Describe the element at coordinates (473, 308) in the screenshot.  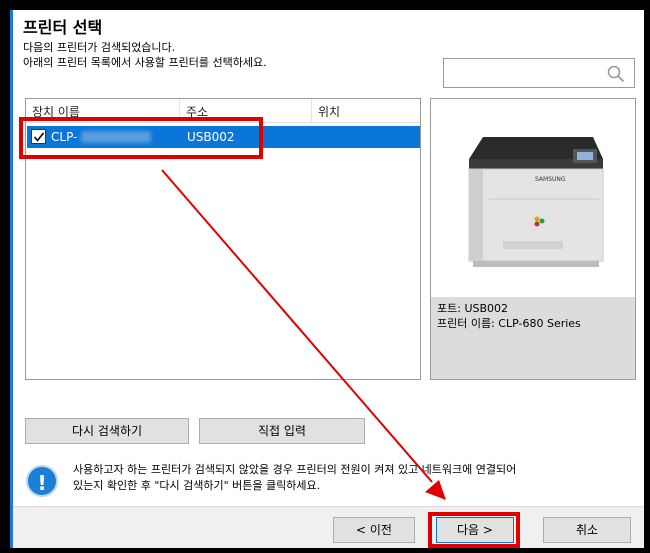
I see `printer-port: 포트: USB002` at that location.